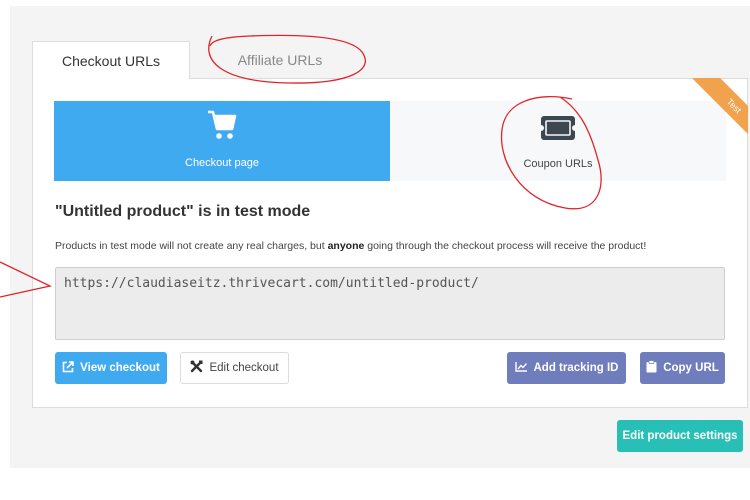 The height and width of the screenshot is (500, 750). Describe the element at coordinates (222, 163) in the screenshot. I see `checkout-page-card-label: Checkout page` at that location.